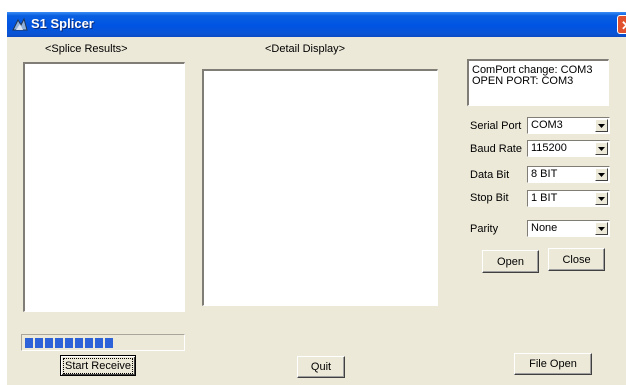  What do you see at coordinates (549, 148) in the screenshot?
I see `baud-rate-value: 115200` at bounding box center [549, 148].